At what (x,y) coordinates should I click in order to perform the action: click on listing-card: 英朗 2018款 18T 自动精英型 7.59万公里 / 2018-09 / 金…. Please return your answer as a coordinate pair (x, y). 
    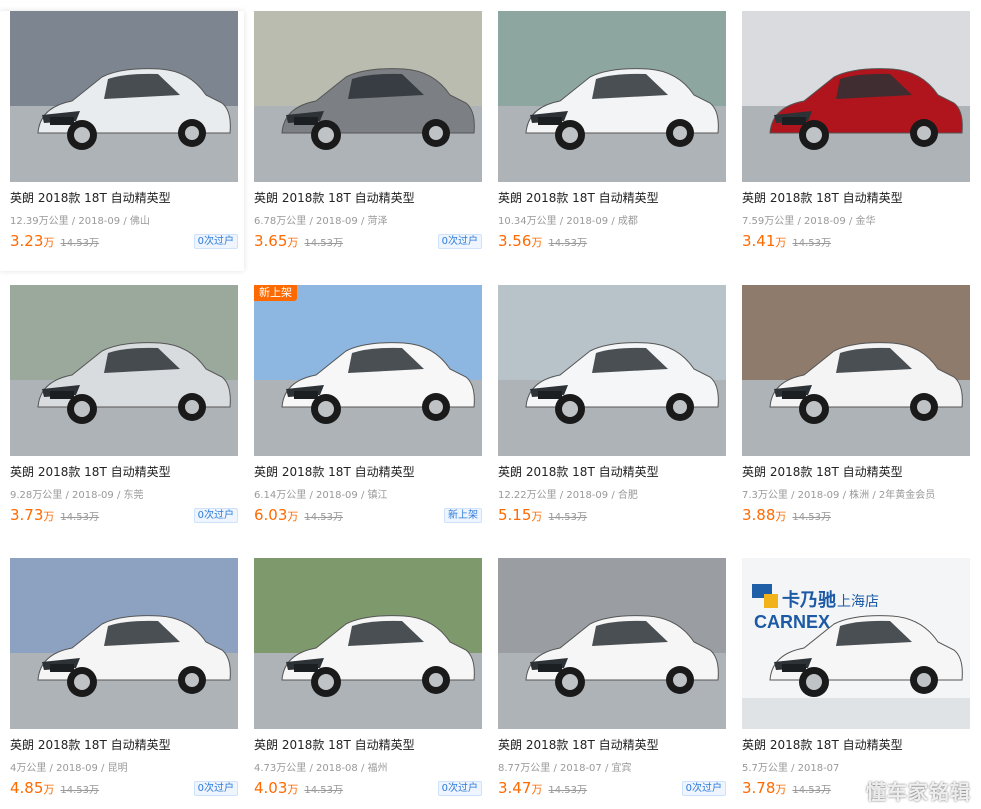
    Looking at the image, I should click on (854, 136).